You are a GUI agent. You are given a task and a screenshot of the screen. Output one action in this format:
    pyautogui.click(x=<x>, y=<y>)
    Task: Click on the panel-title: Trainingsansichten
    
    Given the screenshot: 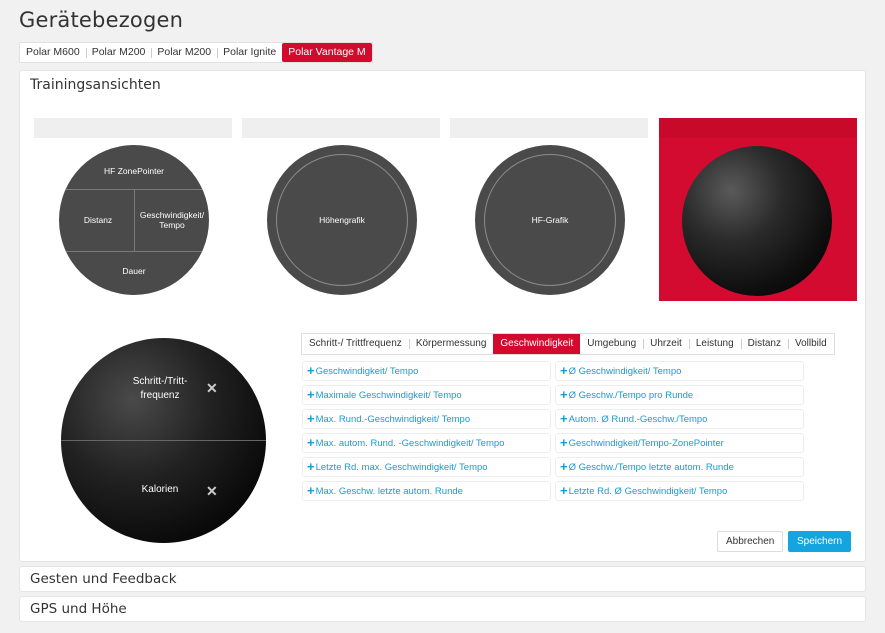 What is the action you would take?
    pyautogui.click(x=442, y=85)
    